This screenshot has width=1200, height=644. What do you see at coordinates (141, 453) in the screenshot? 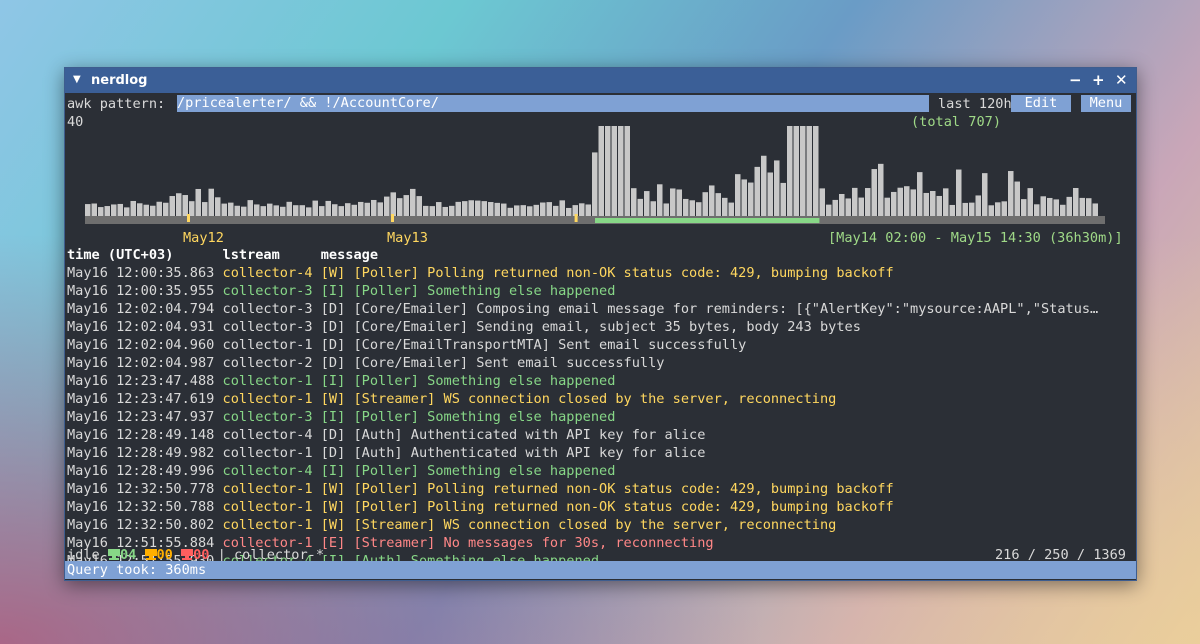
I see `log-time: May16 12:28:49.982` at bounding box center [141, 453].